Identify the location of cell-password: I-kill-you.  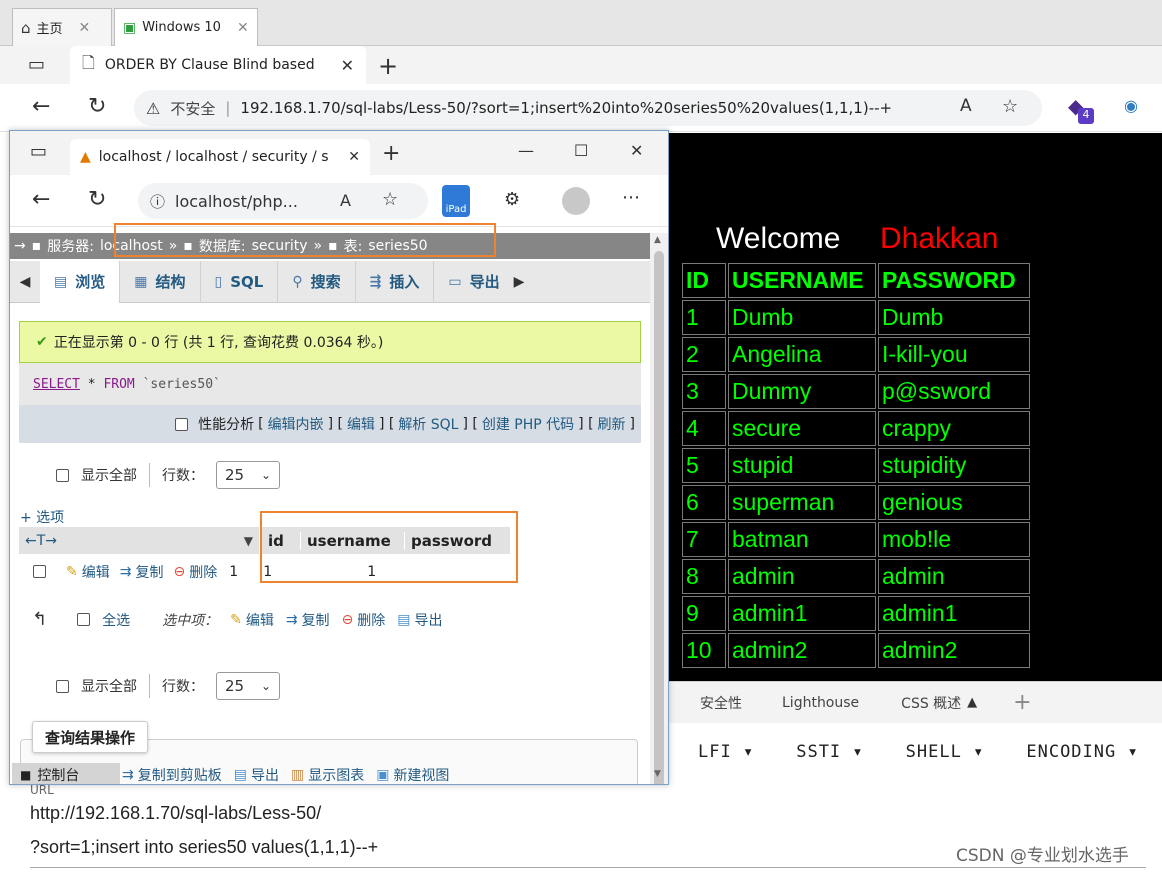
(954, 354).